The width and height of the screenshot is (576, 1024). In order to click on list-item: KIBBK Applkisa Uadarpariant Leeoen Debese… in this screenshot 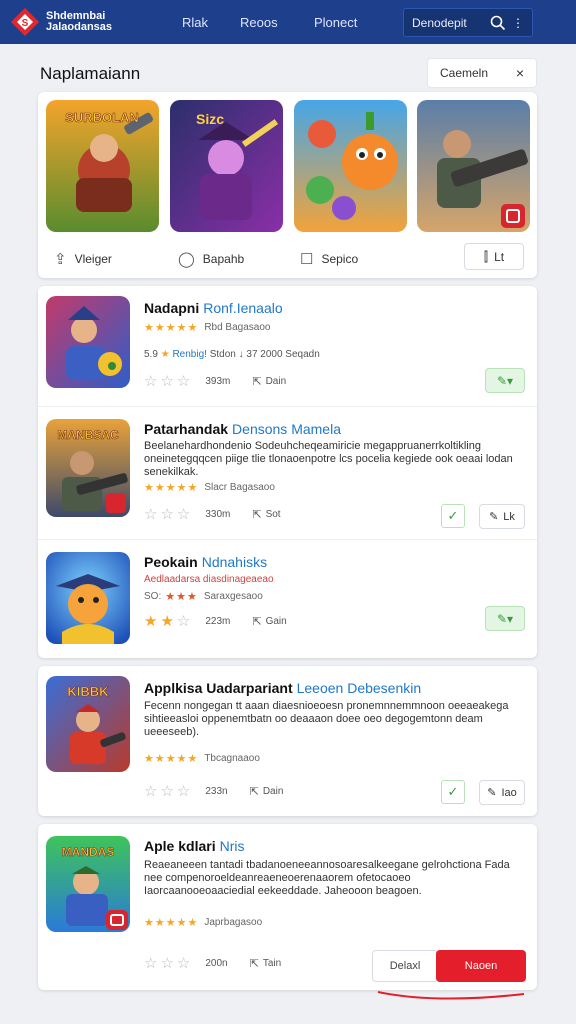, I will do `click(287, 741)`.